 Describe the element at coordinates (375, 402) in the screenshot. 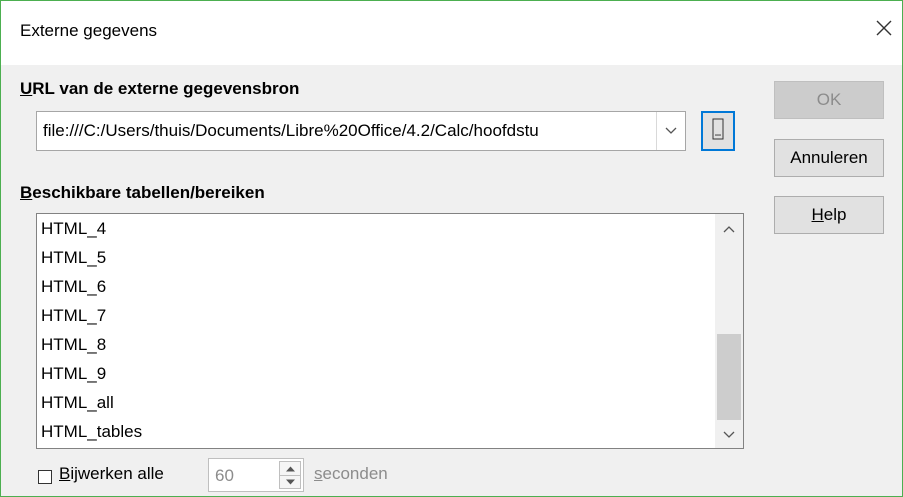

I see `list-item: HTML_all` at that location.